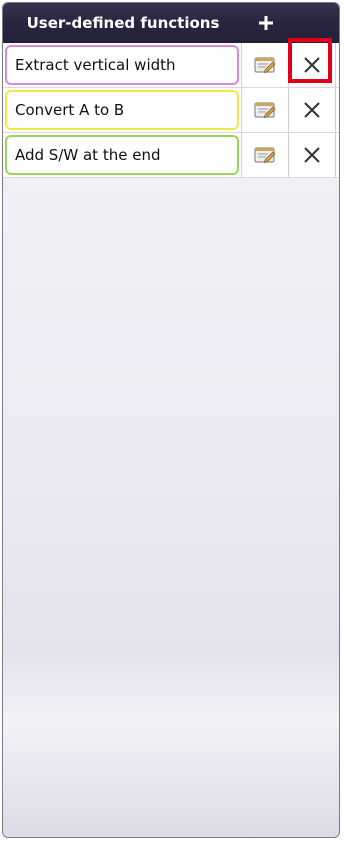 This screenshot has height=844, width=344. What do you see at coordinates (122, 110) in the screenshot?
I see `function-name: Convert A to B` at bounding box center [122, 110].